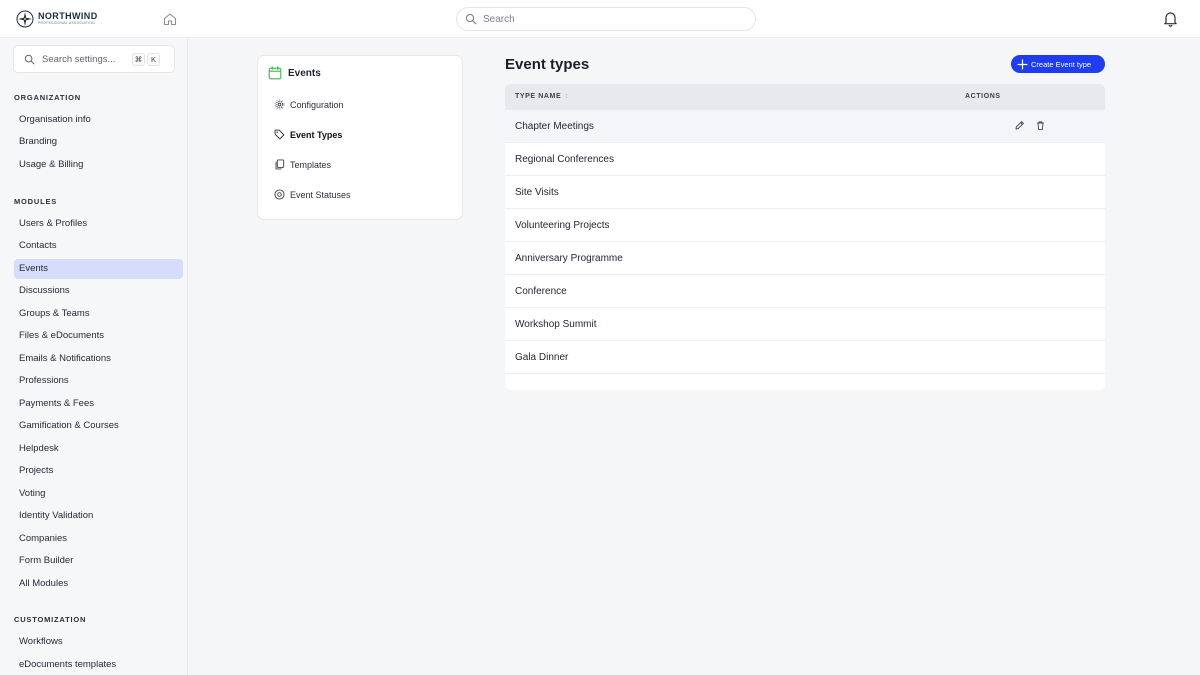 The width and height of the screenshot is (1200, 675). I want to click on section-title-organization: ORGANIZATION, so click(47, 97).